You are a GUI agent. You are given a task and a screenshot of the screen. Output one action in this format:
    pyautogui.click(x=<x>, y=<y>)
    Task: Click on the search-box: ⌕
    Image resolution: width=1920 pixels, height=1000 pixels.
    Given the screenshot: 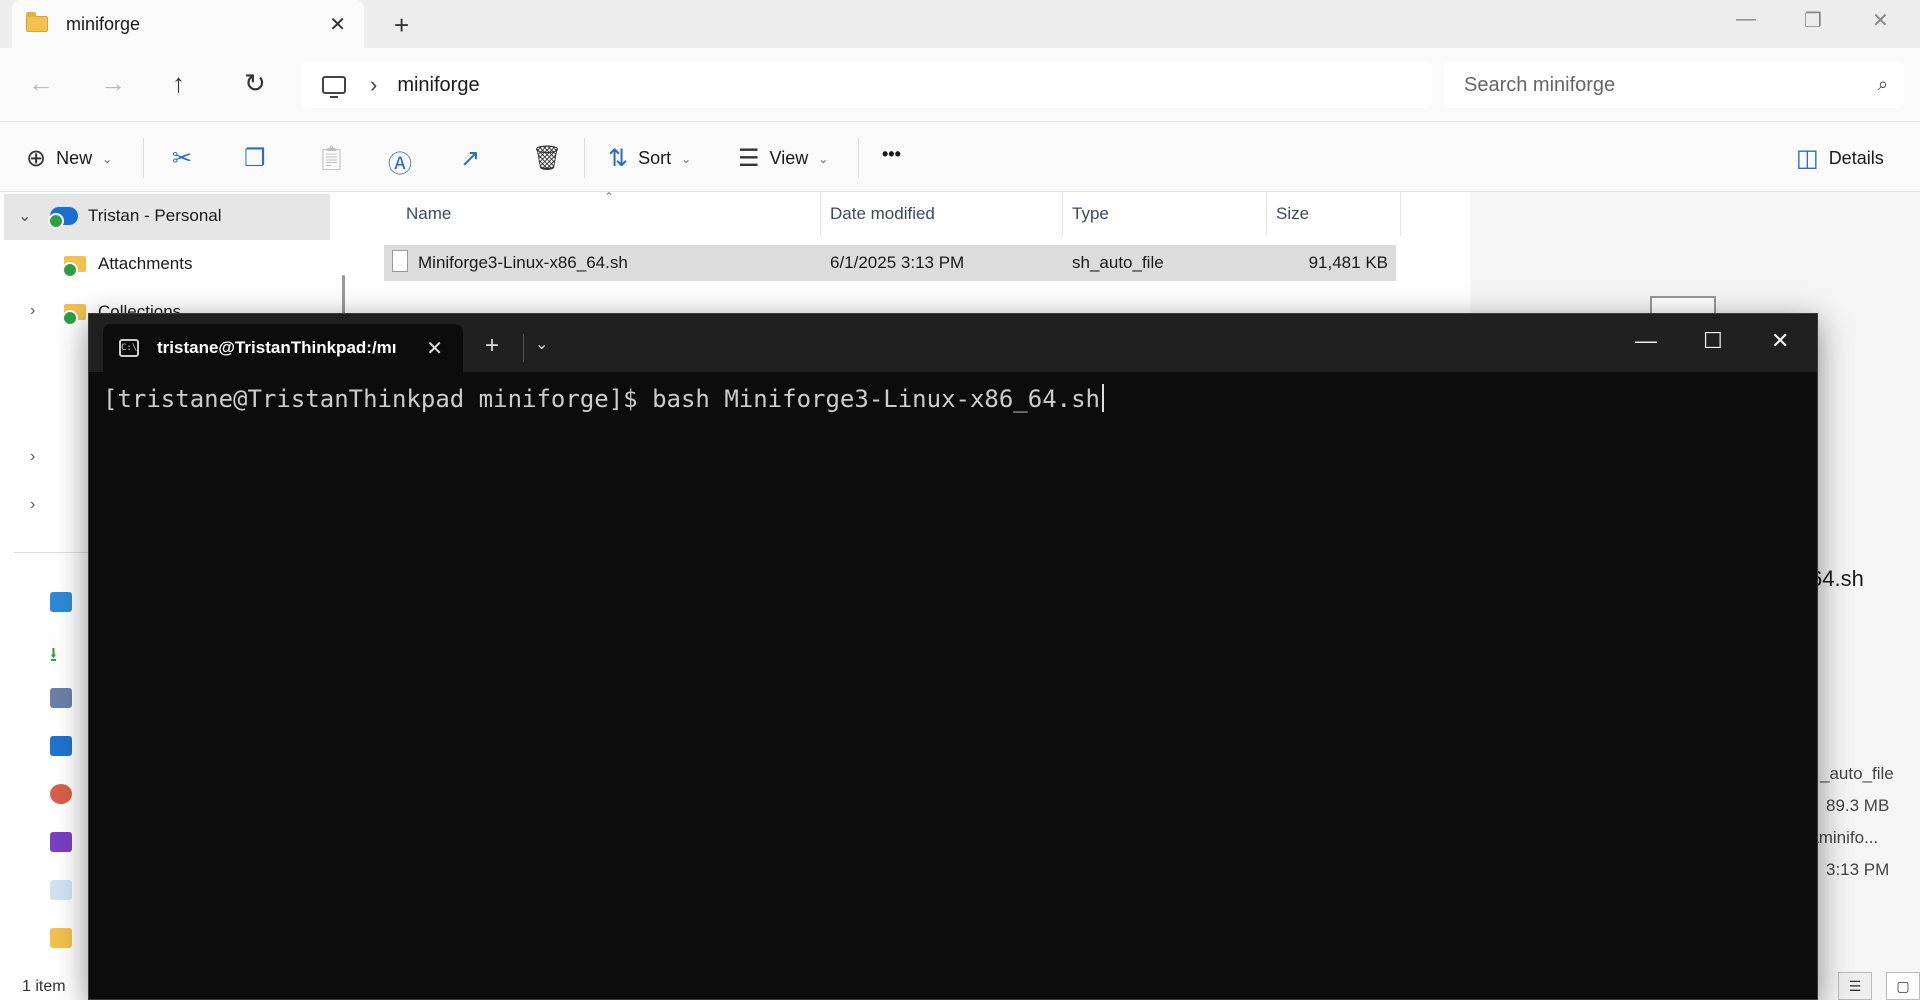 What is the action you would take?
    pyautogui.click(x=1674, y=85)
    